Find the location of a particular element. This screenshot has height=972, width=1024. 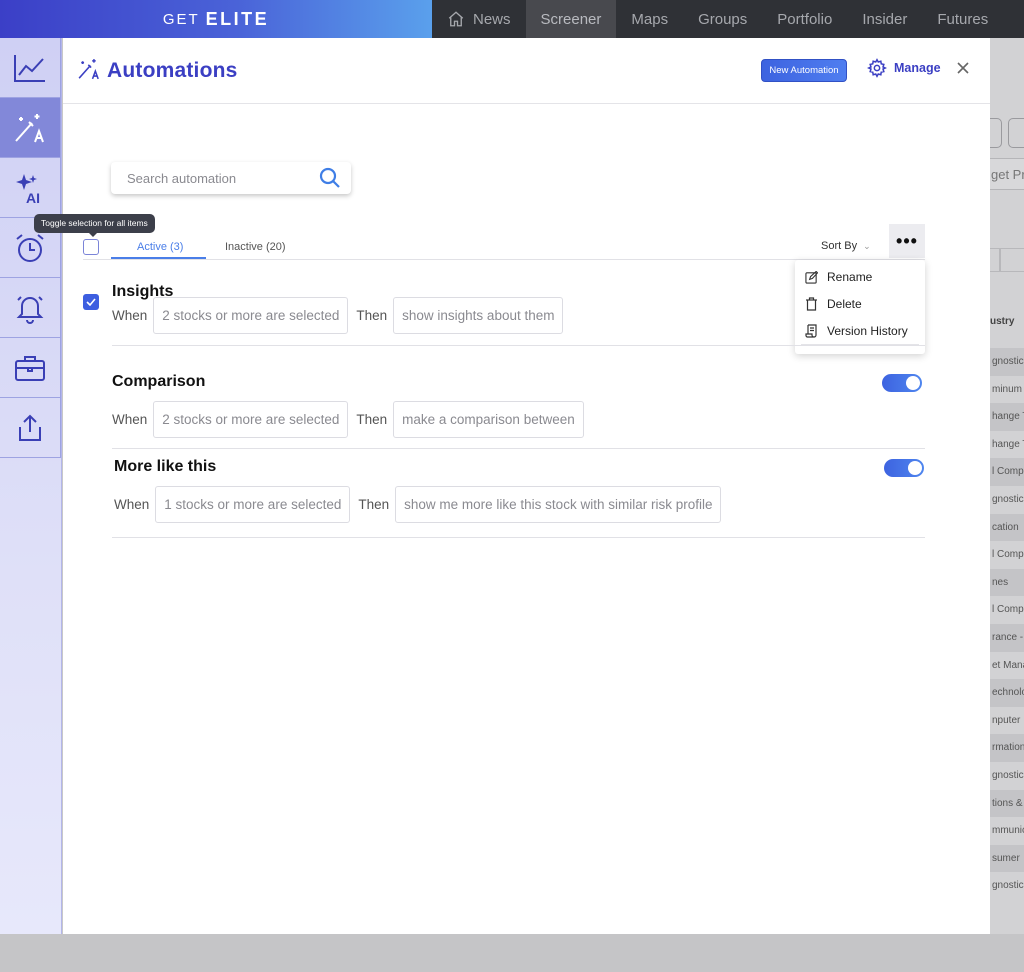

nav-futures-label: Futures is located at coordinates (963, 19).